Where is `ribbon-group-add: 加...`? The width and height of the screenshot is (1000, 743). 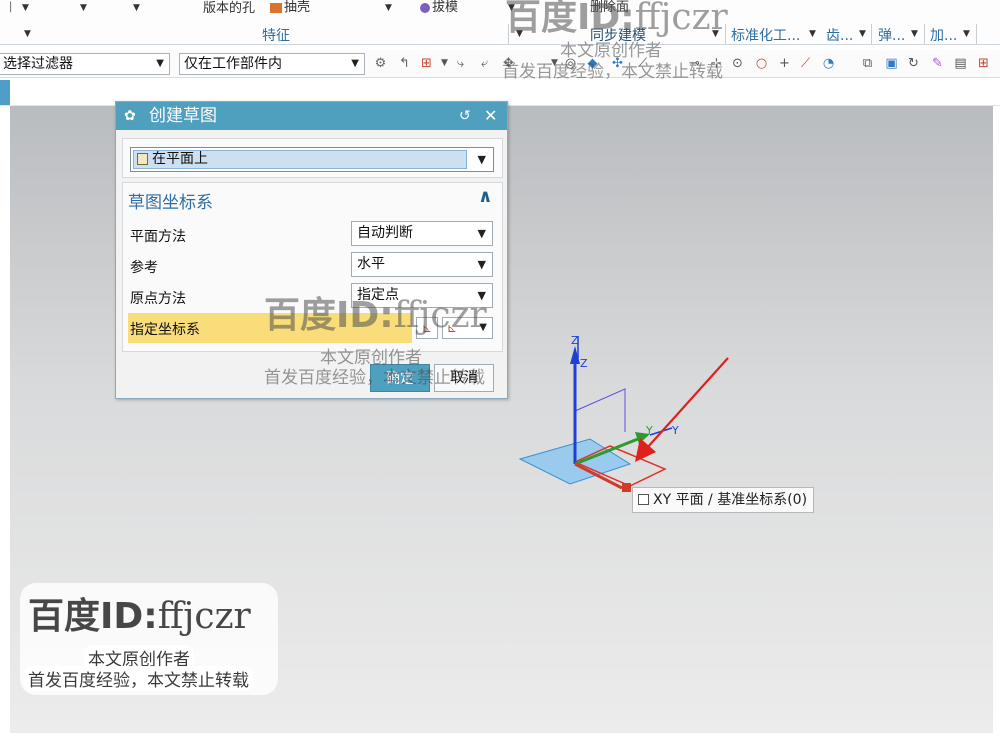 ribbon-group-add: 加... is located at coordinates (943, 34).